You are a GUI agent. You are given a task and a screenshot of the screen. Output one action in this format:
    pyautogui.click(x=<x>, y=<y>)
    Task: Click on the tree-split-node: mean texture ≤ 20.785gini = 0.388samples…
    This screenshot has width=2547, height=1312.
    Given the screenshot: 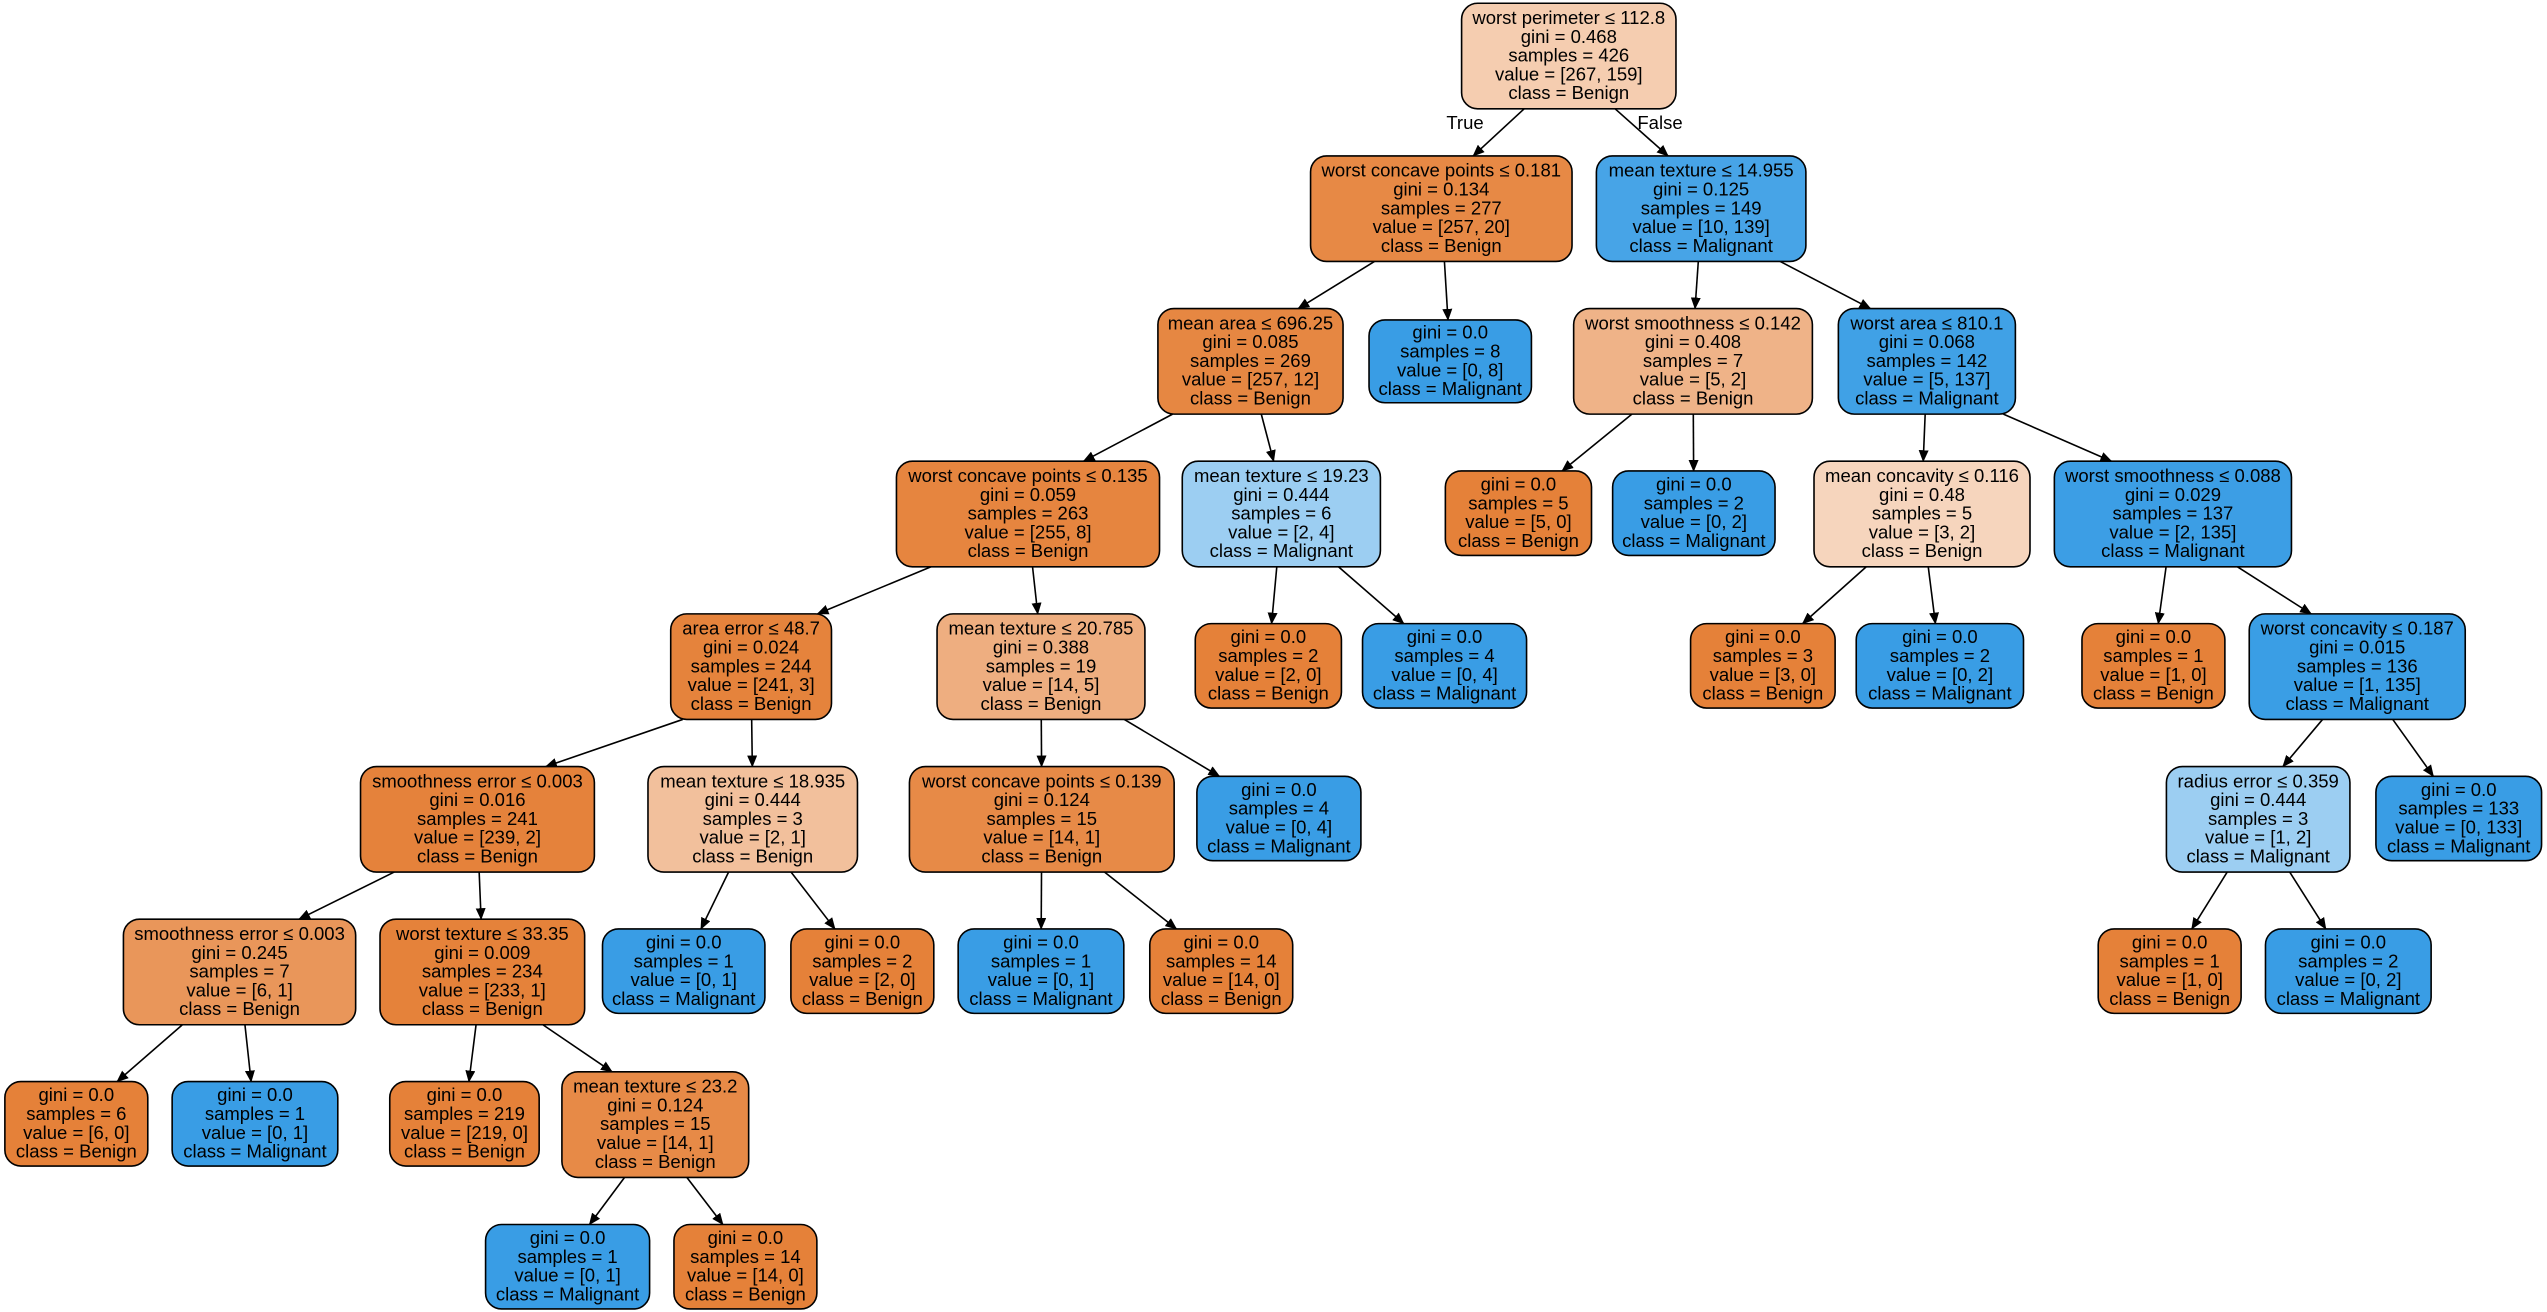 What is the action you would take?
    pyautogui.click(x=1041, y=667)
    